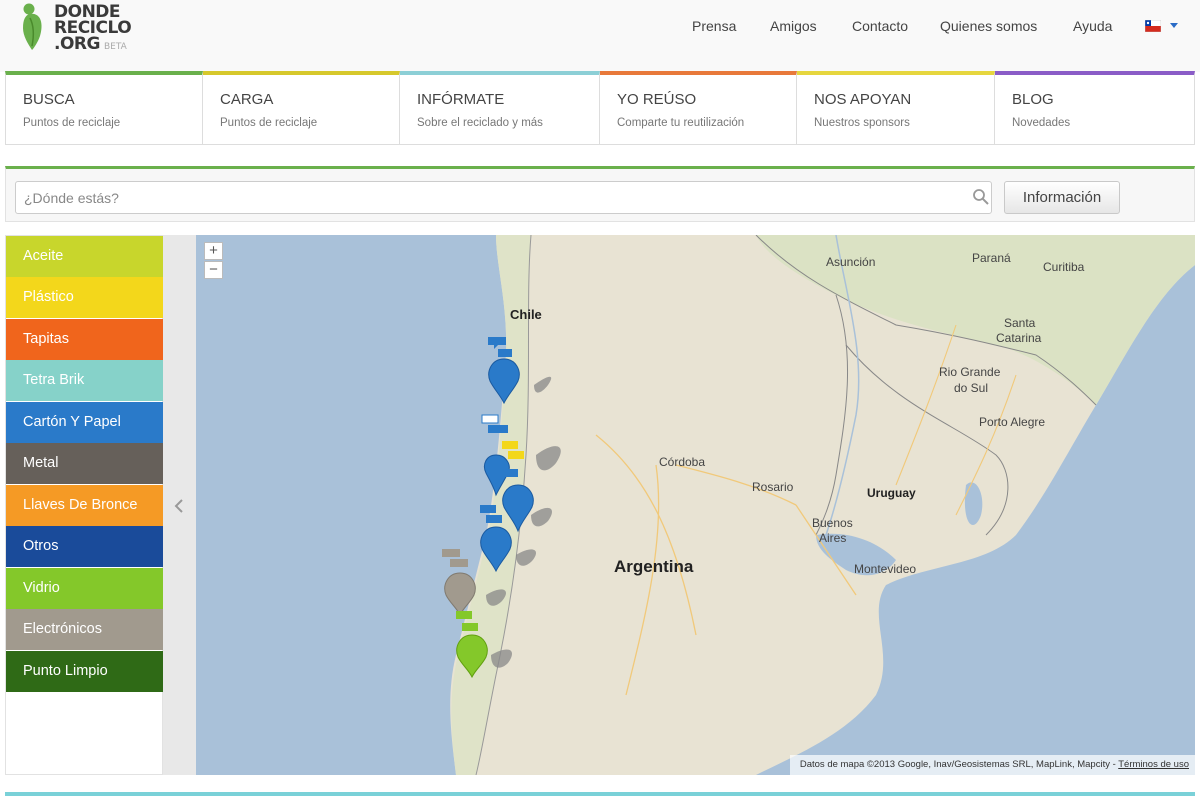 This screenshot has height=800, width=1200. Describe the element at coordinates (833, 538) in the screenshot. I see `map-label-aires: Aires` at that location.